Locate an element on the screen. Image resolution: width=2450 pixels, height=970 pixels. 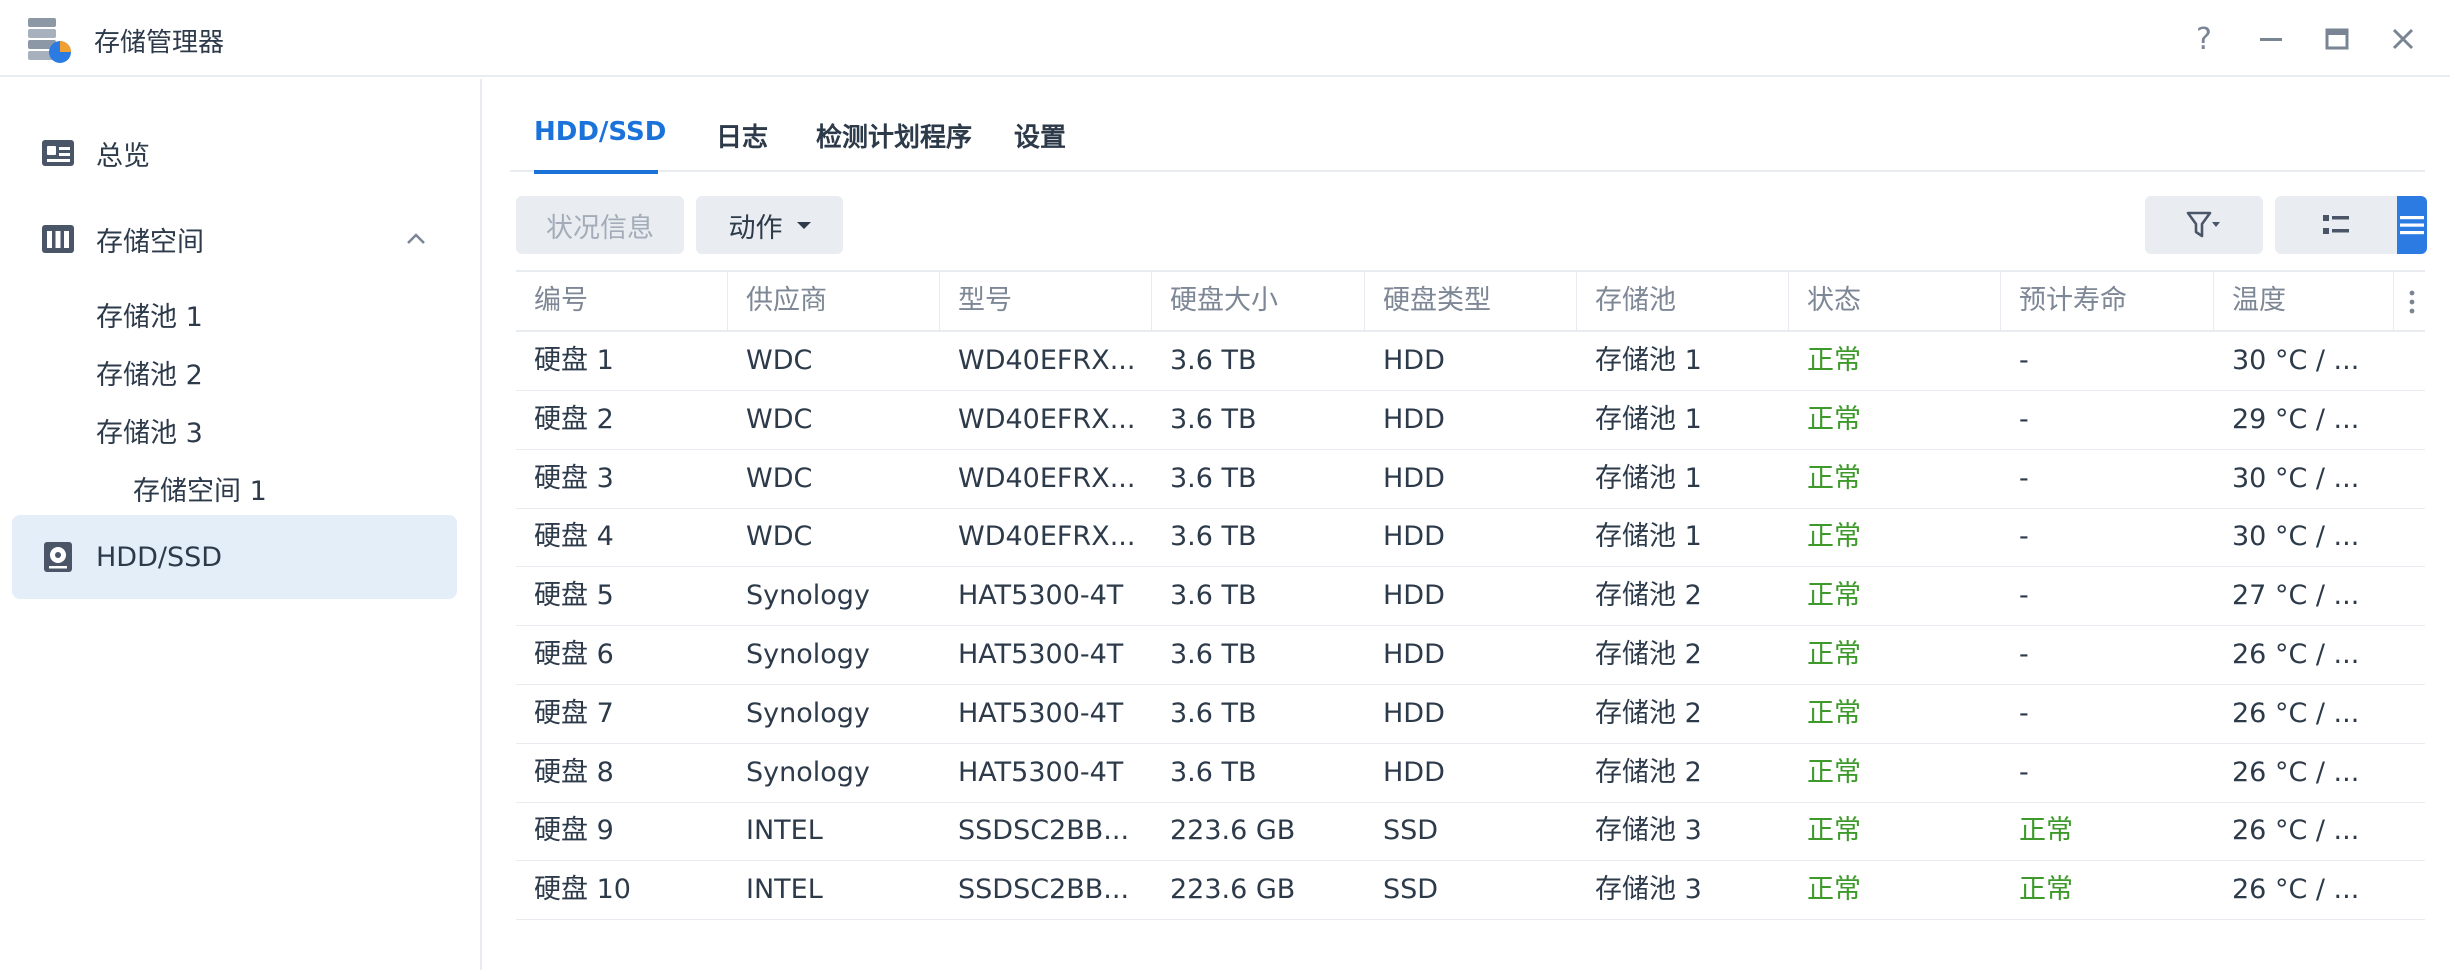
column-header-type: 硬盘类型 is located at coordinates (1471, 301).